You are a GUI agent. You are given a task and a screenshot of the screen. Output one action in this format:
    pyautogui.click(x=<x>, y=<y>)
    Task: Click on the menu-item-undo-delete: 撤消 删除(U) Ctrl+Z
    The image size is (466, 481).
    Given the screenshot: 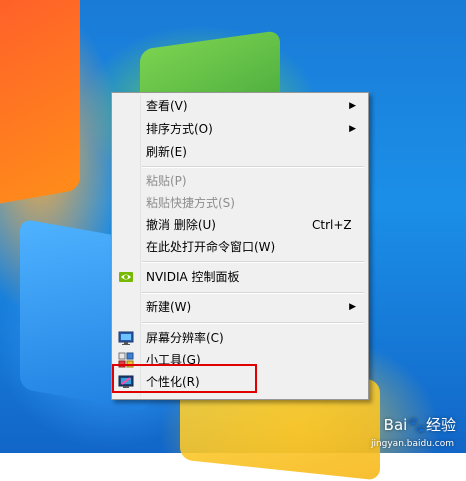 What is the action you would take?
    pyautogui.click(x=240, y=225)
    